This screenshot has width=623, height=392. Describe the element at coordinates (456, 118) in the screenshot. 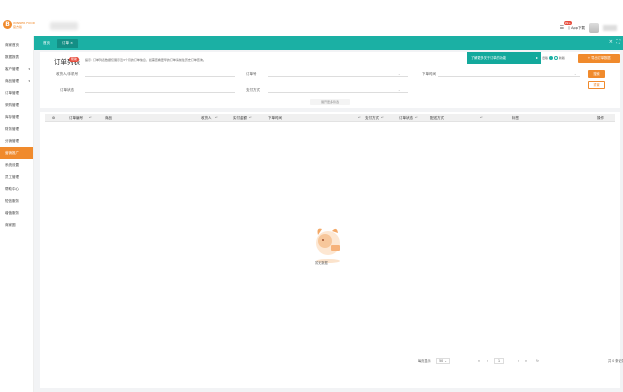

I see `column-header: 配送方式 ▴▾` at that location.